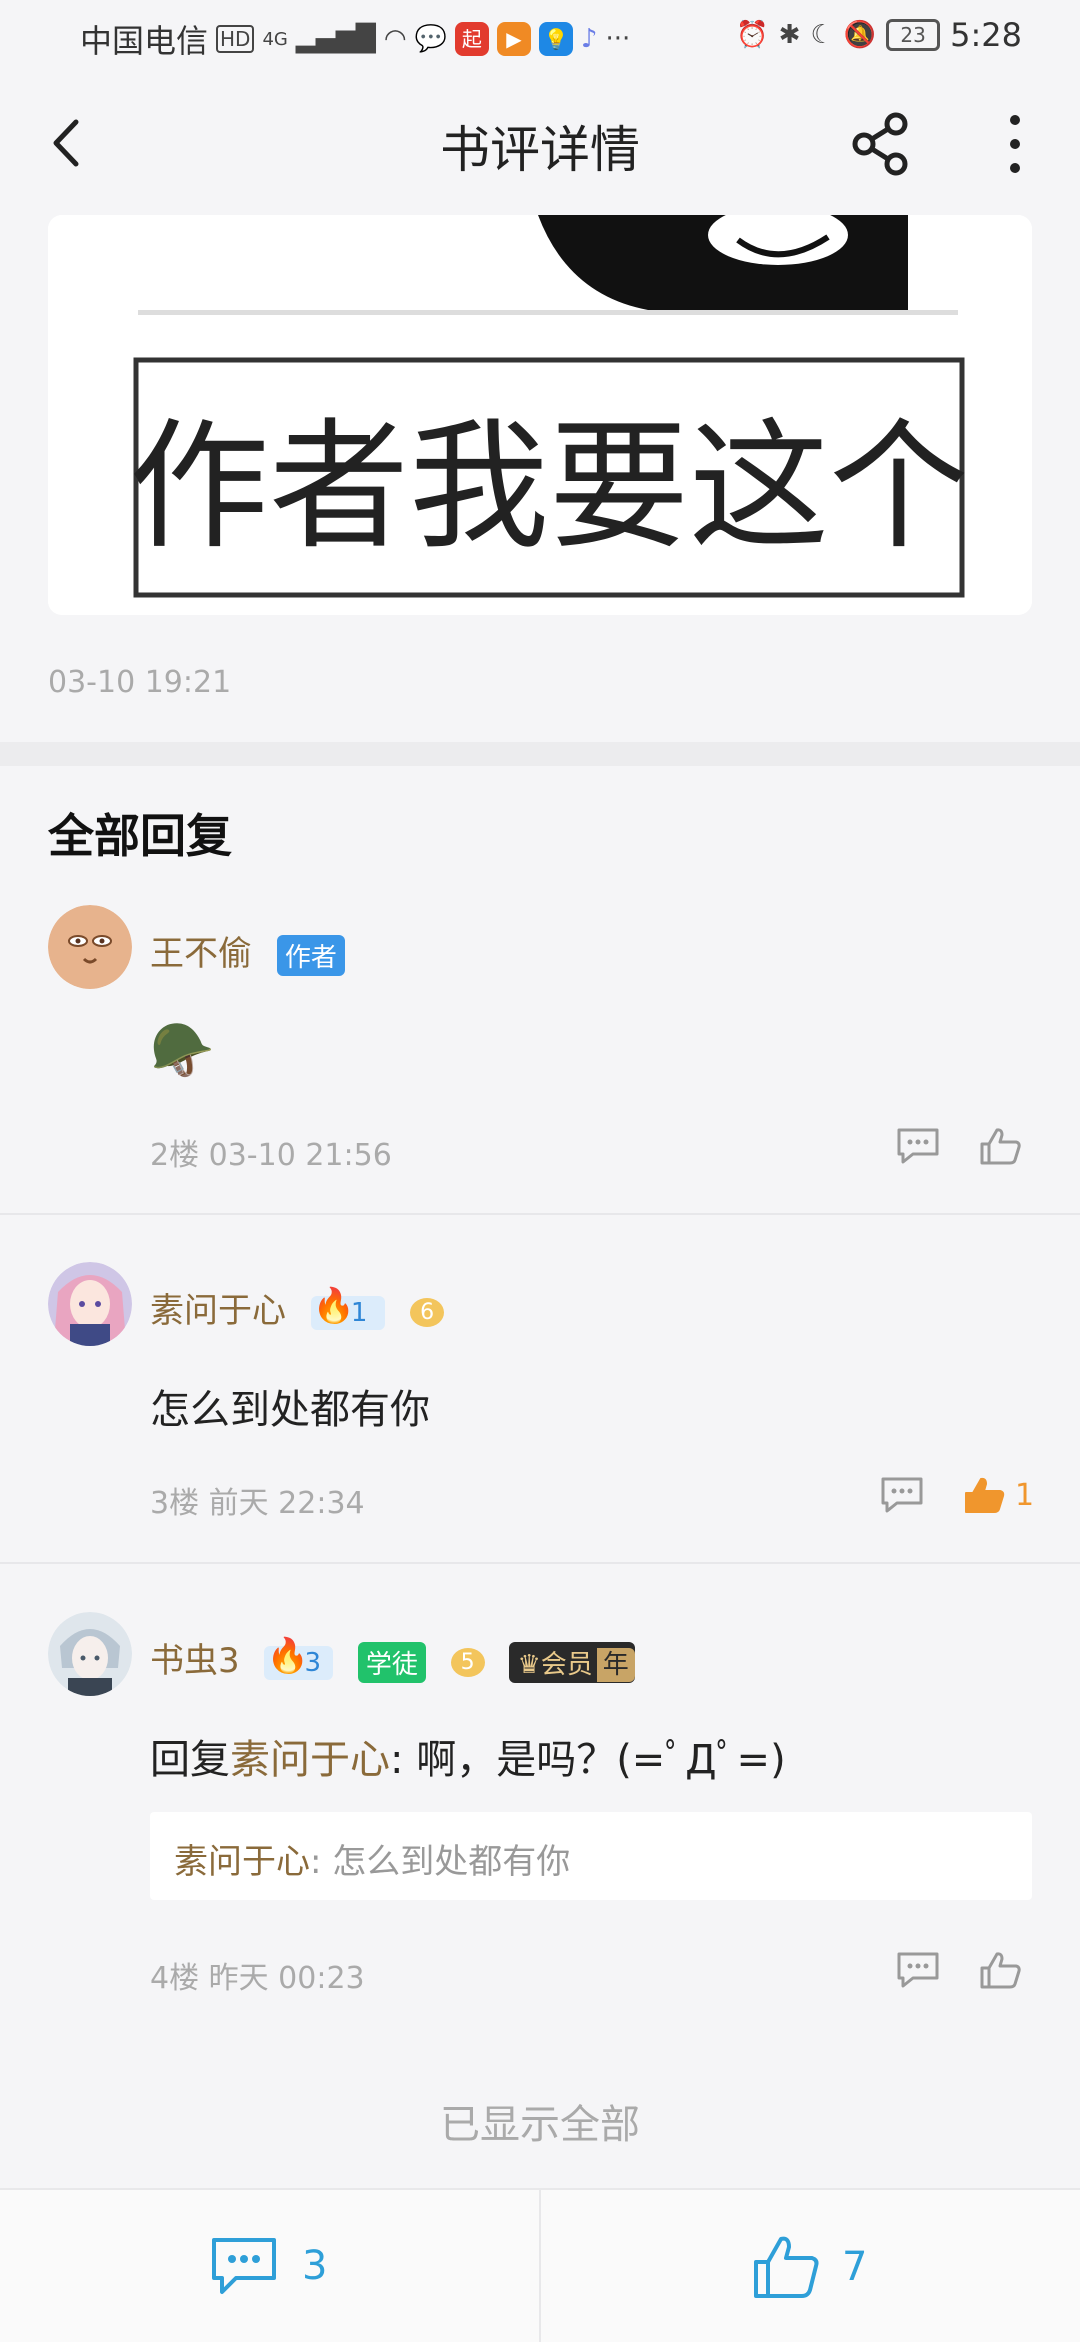  I want to click on bulb-app-icon: 💡, so click(555, 39).